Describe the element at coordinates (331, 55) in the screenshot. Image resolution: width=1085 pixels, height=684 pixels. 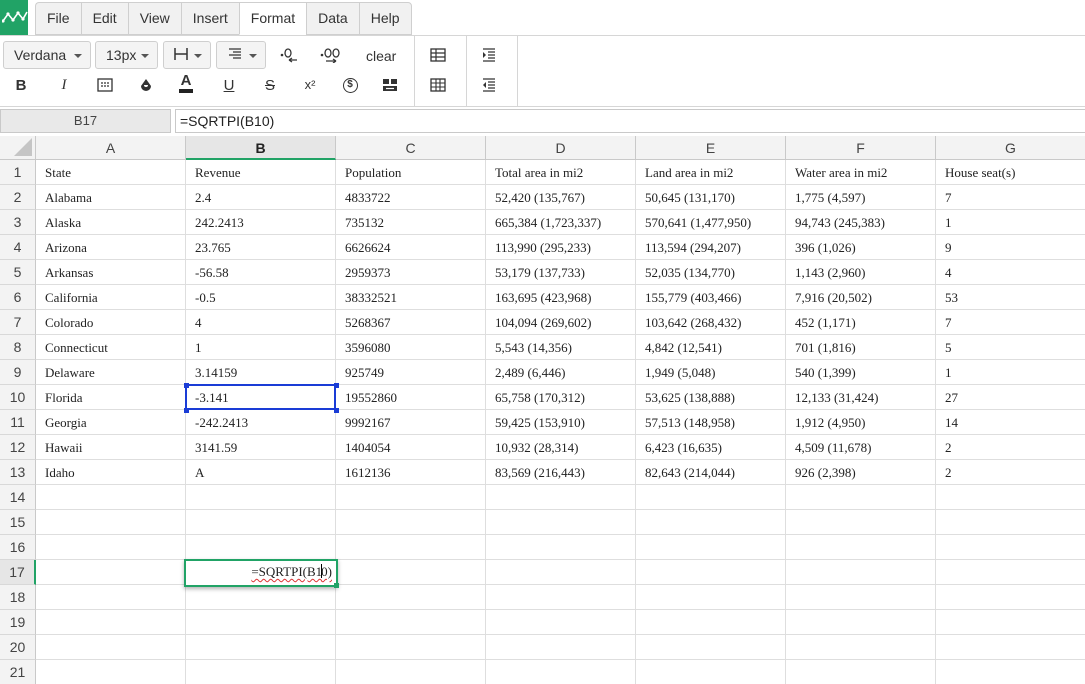
I see `increase-decimal-button` at that location.